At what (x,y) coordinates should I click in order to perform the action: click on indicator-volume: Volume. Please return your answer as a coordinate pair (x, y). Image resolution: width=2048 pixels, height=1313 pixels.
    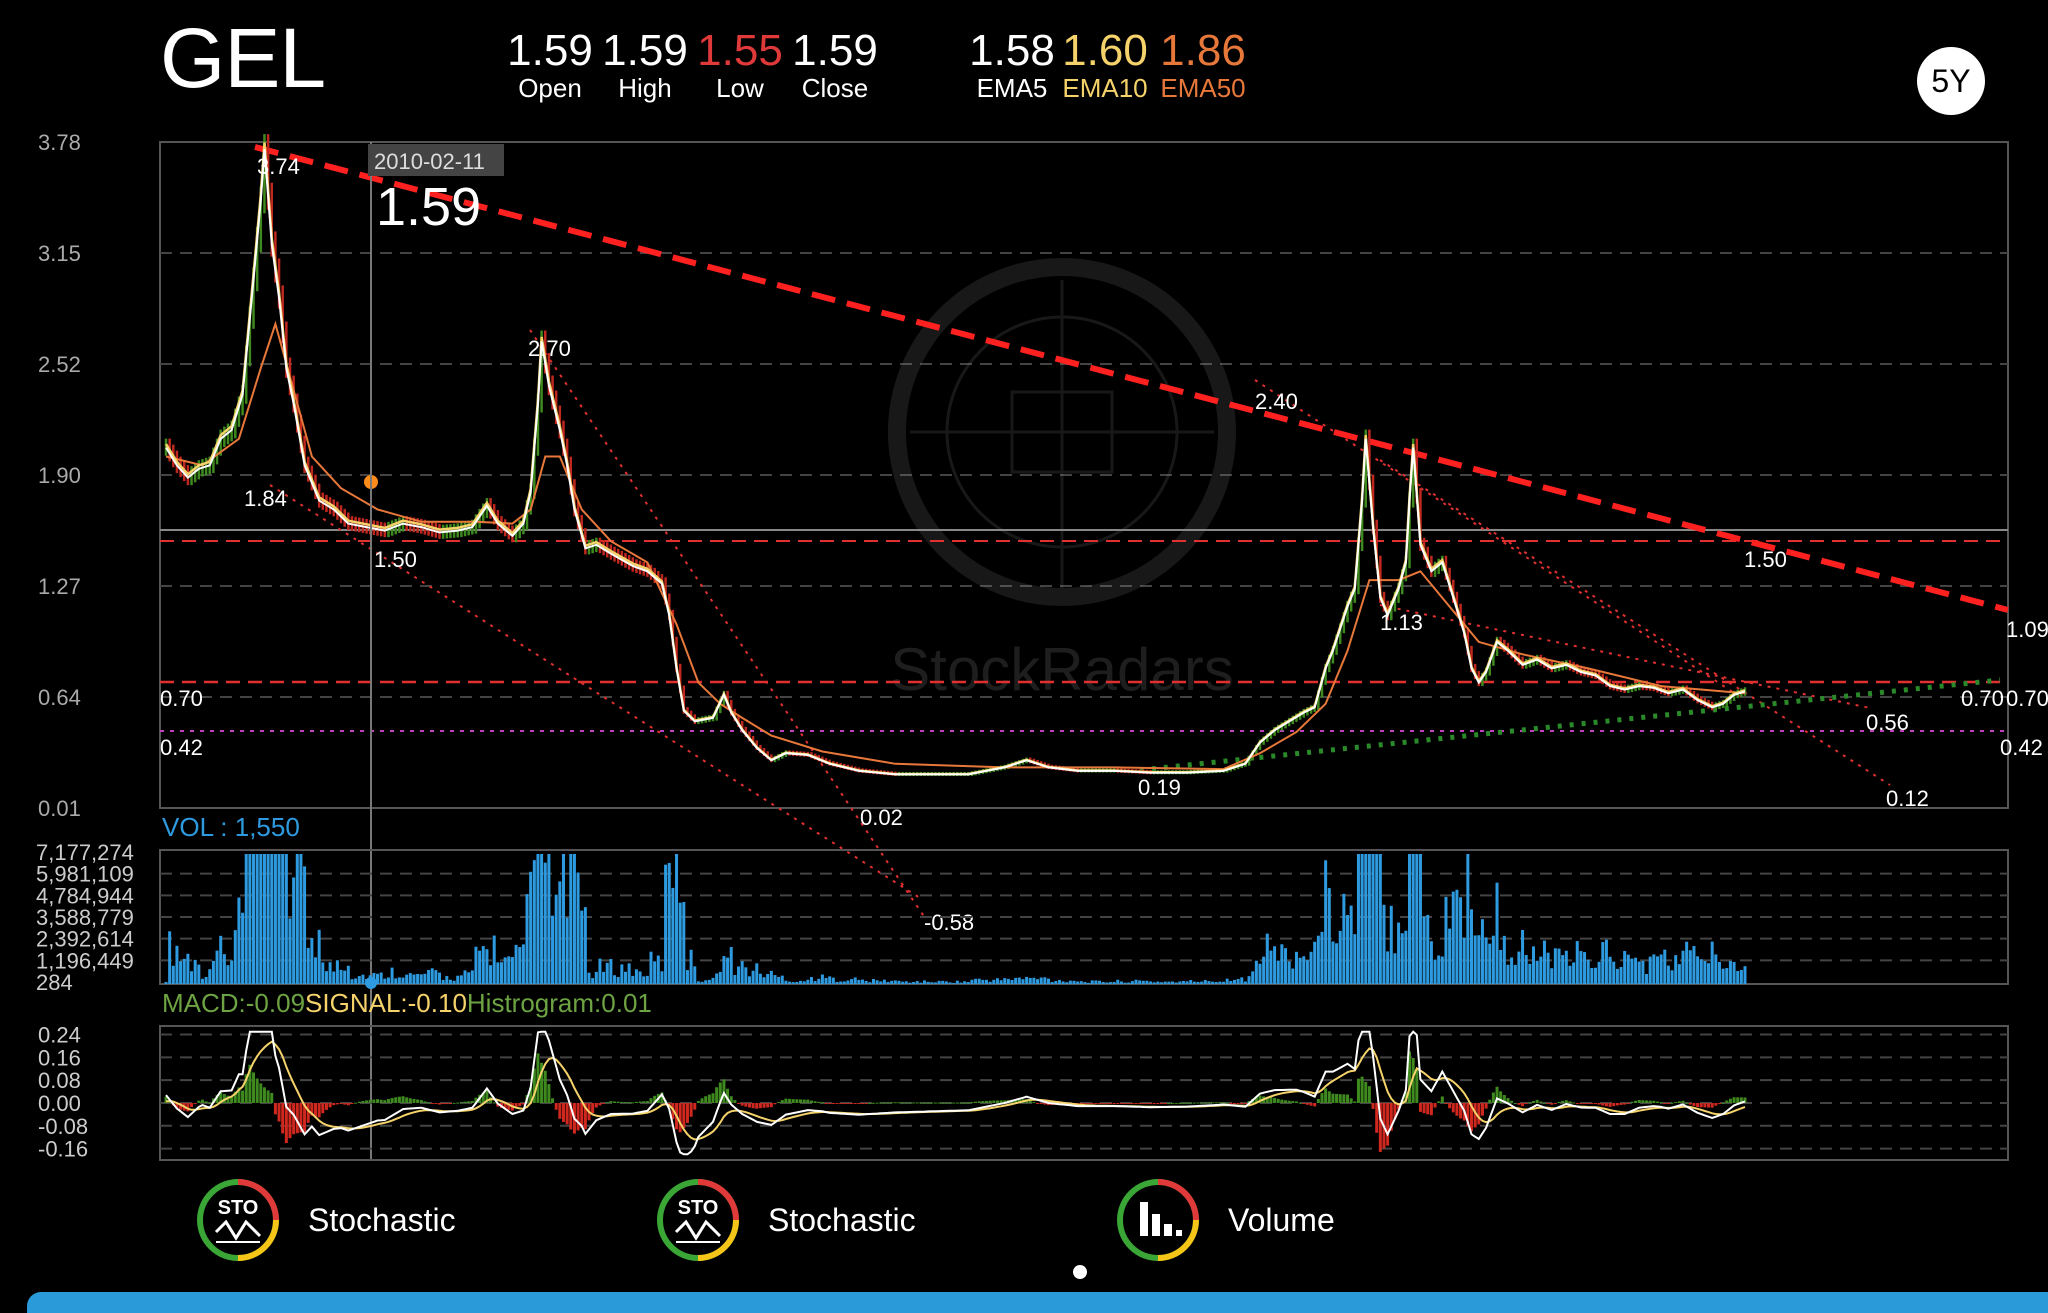
    Looking at the image, I should click on (1225, 1220).